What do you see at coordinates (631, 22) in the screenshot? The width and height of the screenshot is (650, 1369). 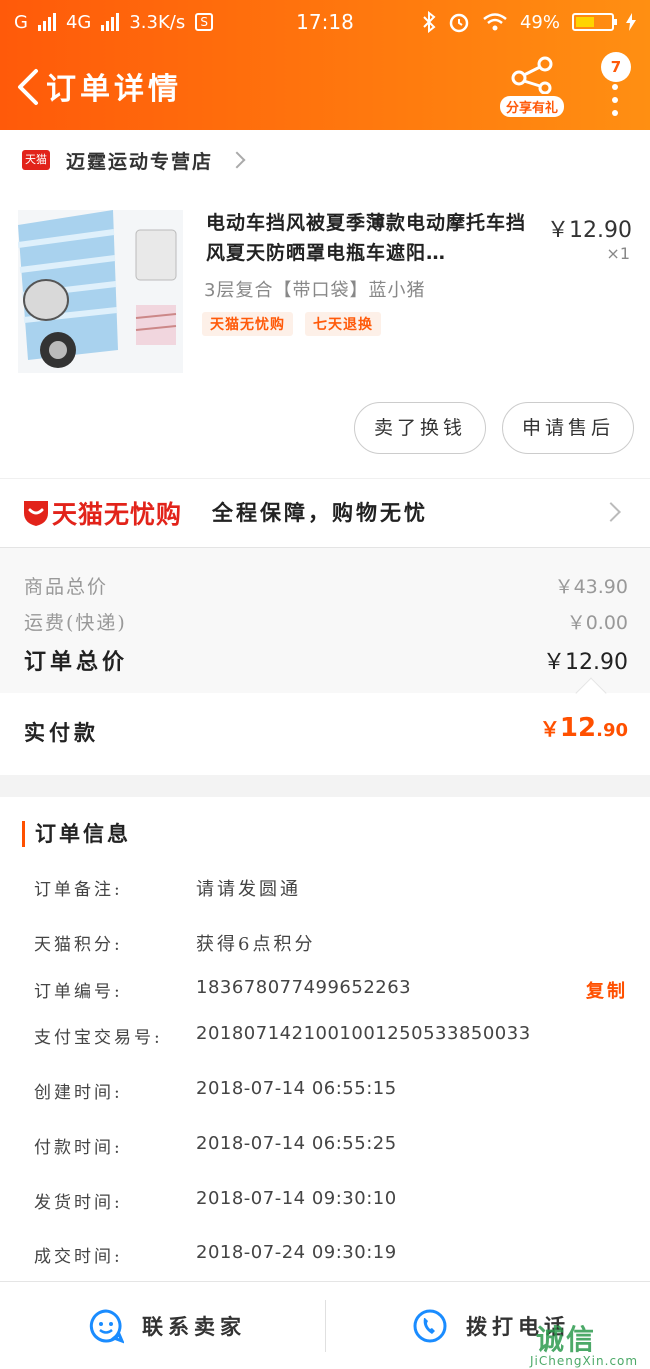 I see `charging-icon` at bounding box center [631, 22].